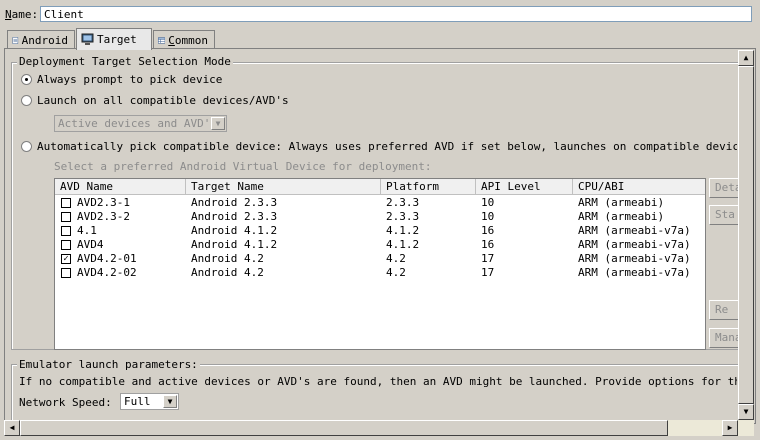 This screenshot has height=440, width=760. I want to click on tab-common-label: Common, so click(188, 40).